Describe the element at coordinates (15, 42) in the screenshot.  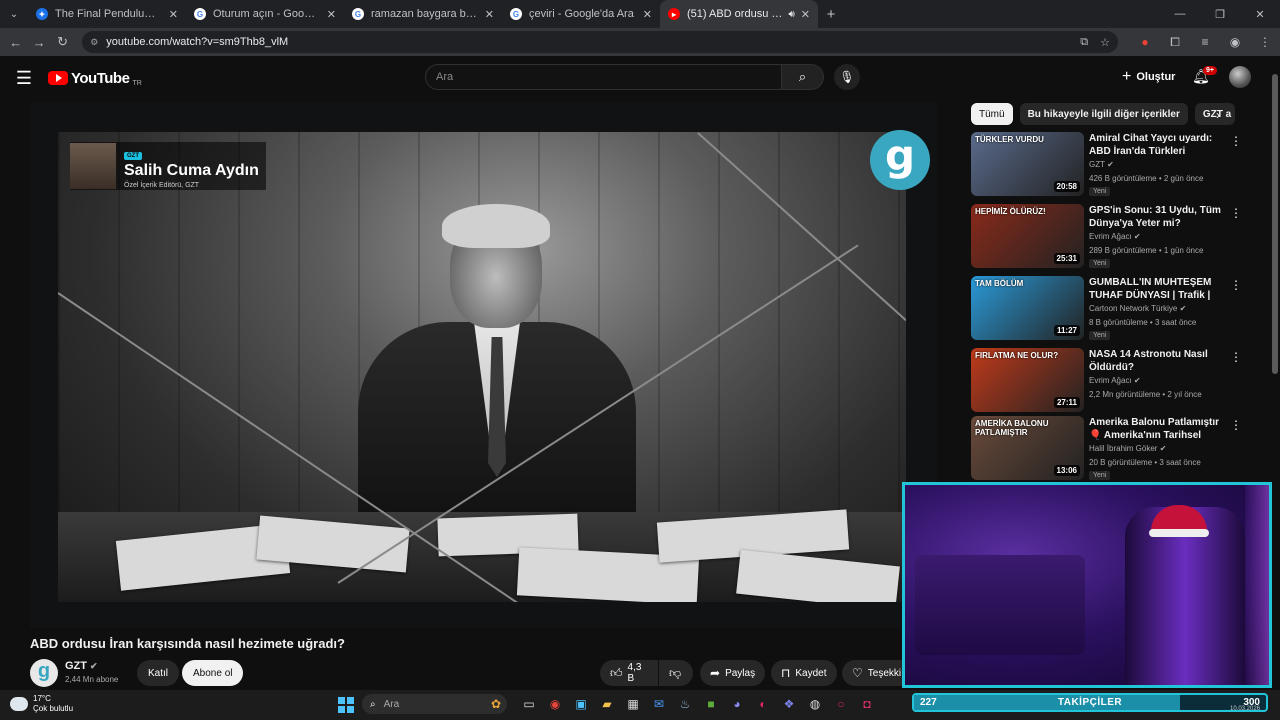
I see `back-icon: ←` at that location.